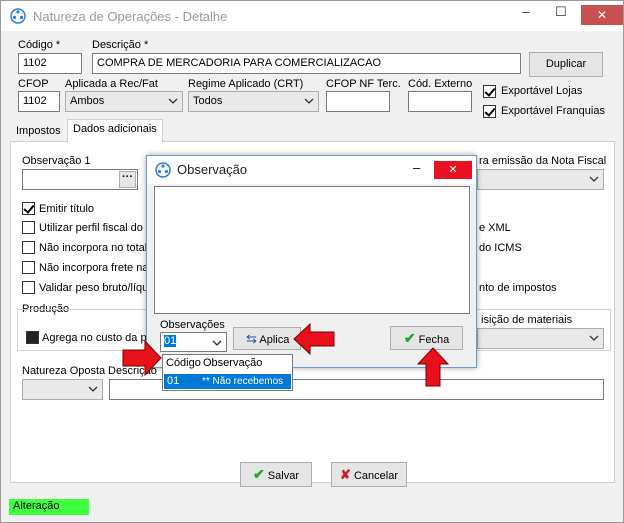 Image resolution: width=624 pixels, height=523 pixels. What do you see at coordinates (495, 228) in the screenshot?
I see `xml-label: e XML` at bounding box center [495, 228].